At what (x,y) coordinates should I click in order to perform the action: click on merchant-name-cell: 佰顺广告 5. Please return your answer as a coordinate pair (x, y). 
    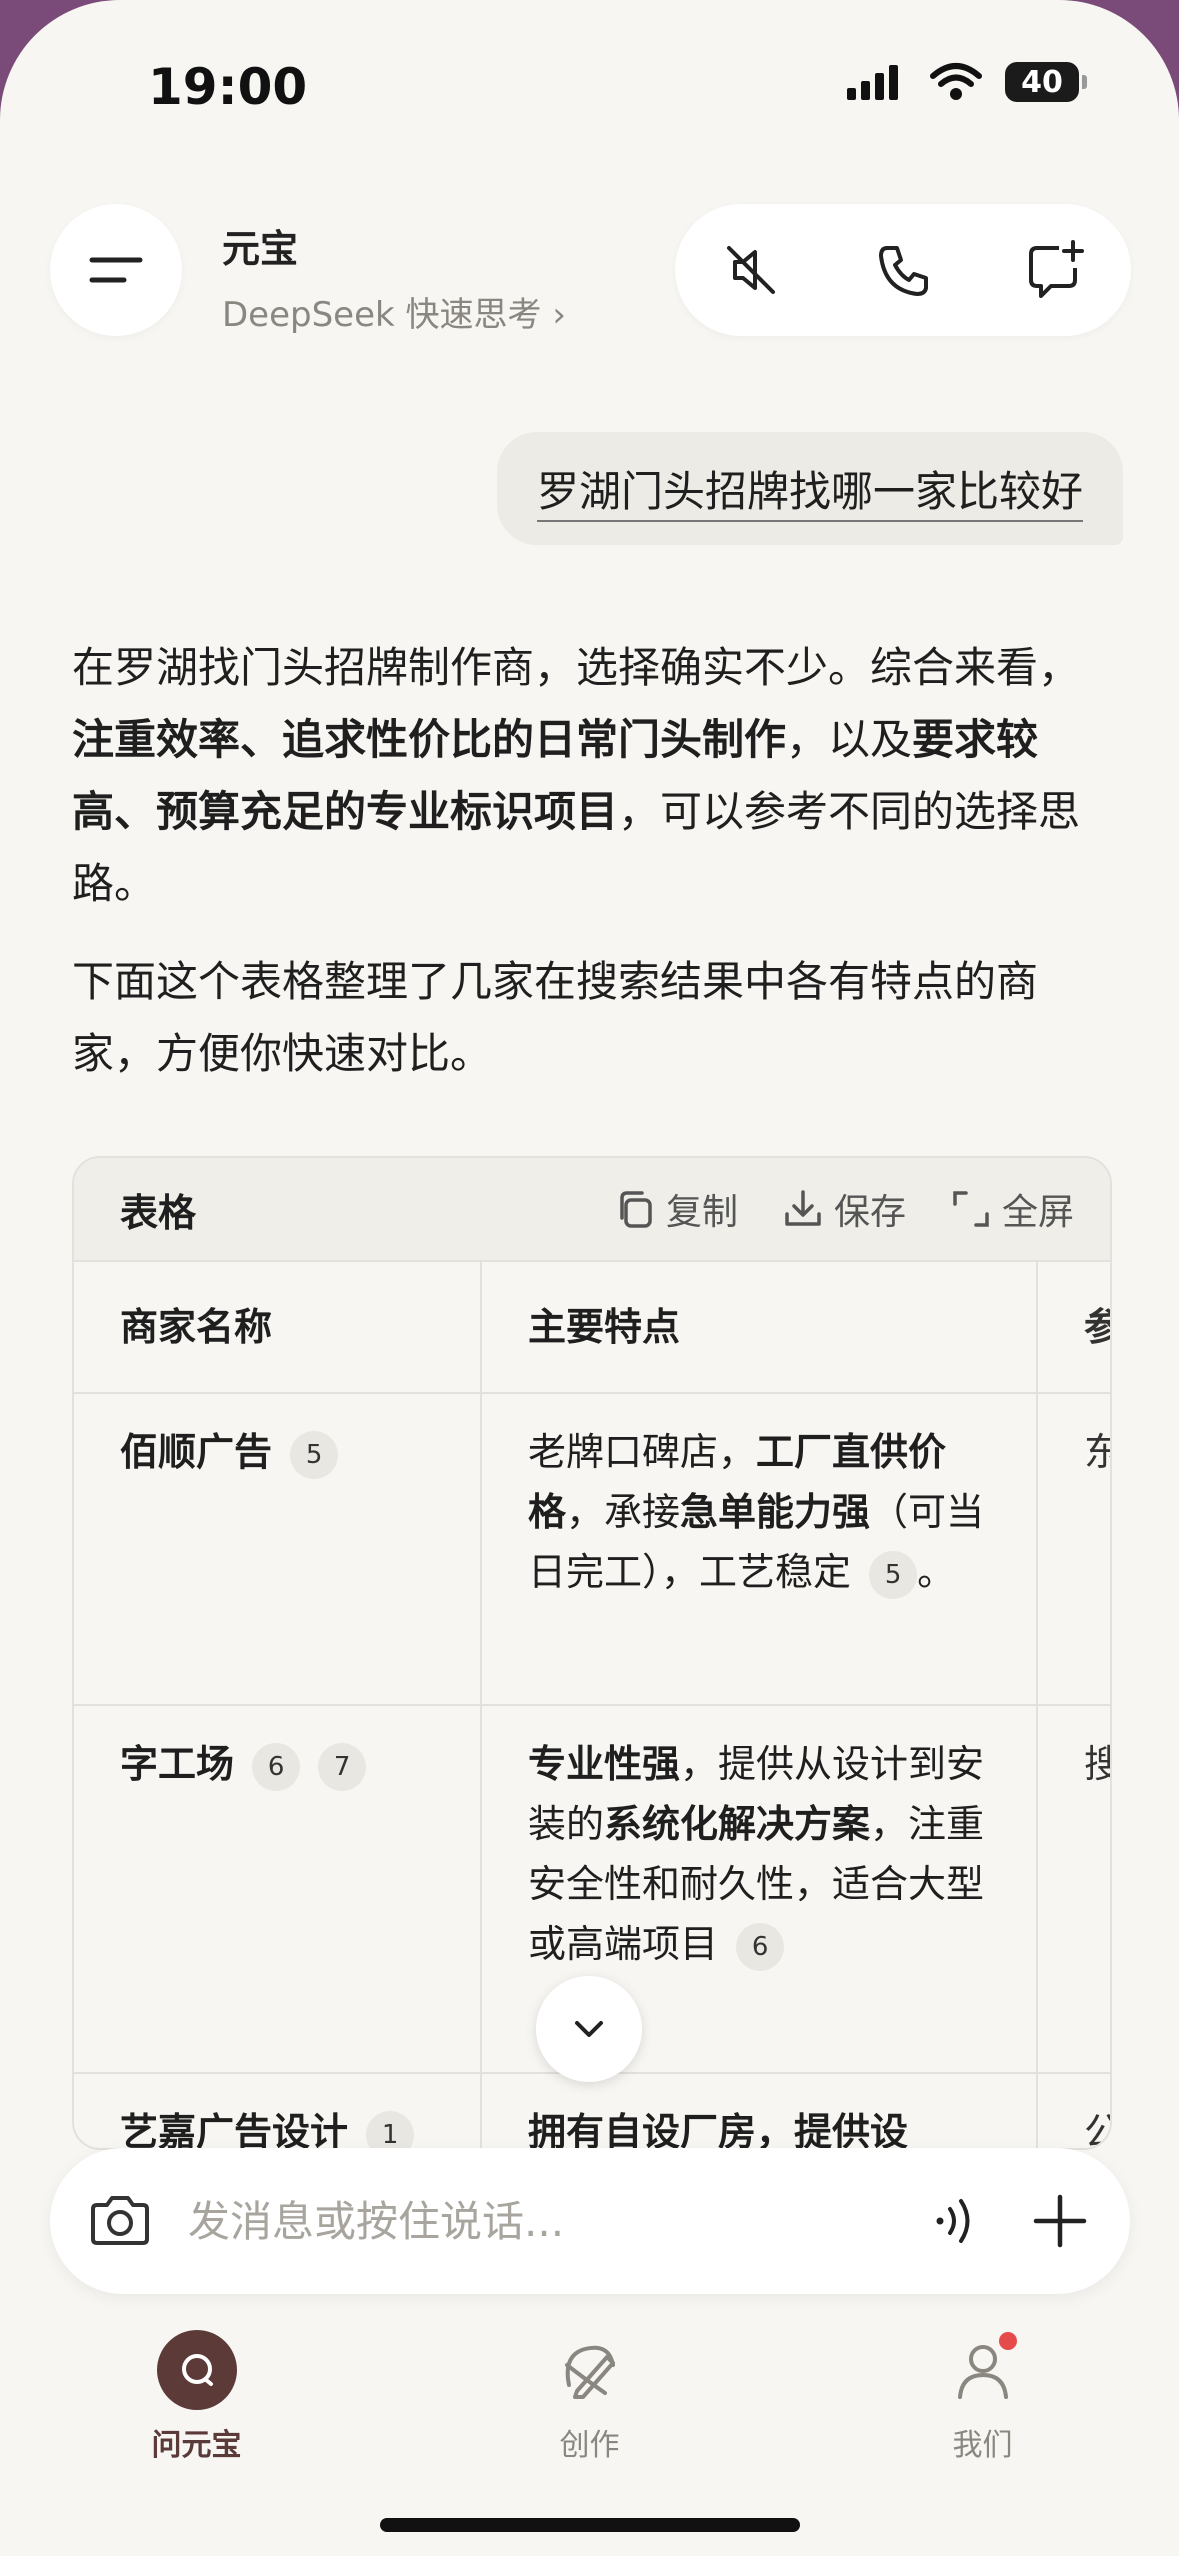
    Looking at the image, I should click on (278, 1549).